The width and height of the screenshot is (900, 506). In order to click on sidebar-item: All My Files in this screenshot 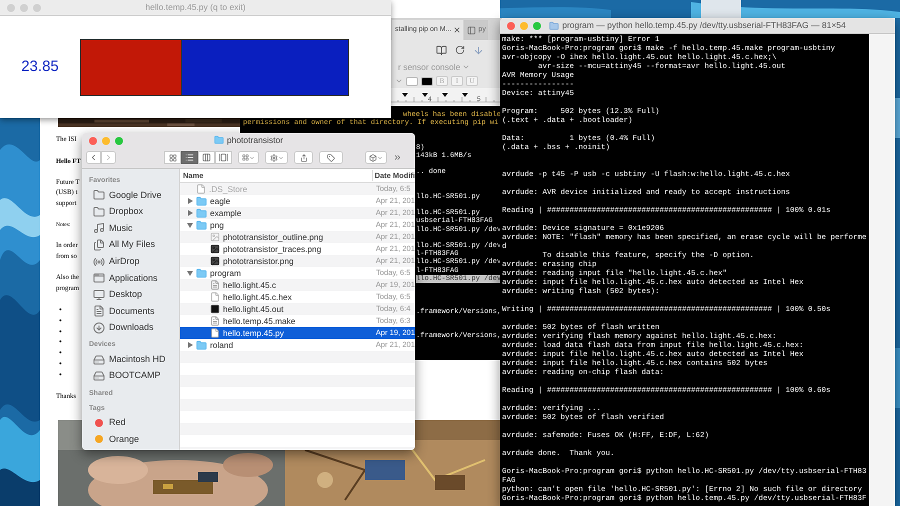, I will do `click(134, 245)`.